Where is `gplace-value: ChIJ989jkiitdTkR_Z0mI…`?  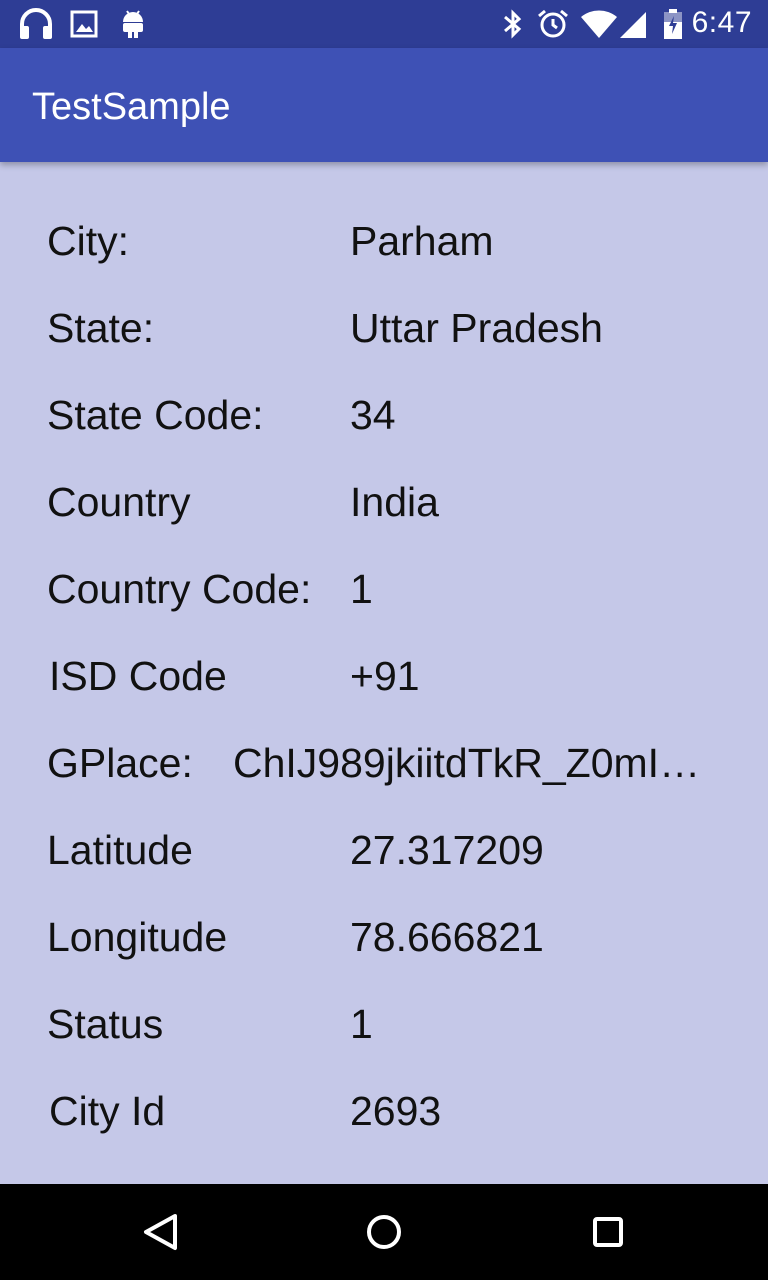
gplace-value: ChIJ989jkiitdTkR_Z0mI… is located at coordinates (467, 763).